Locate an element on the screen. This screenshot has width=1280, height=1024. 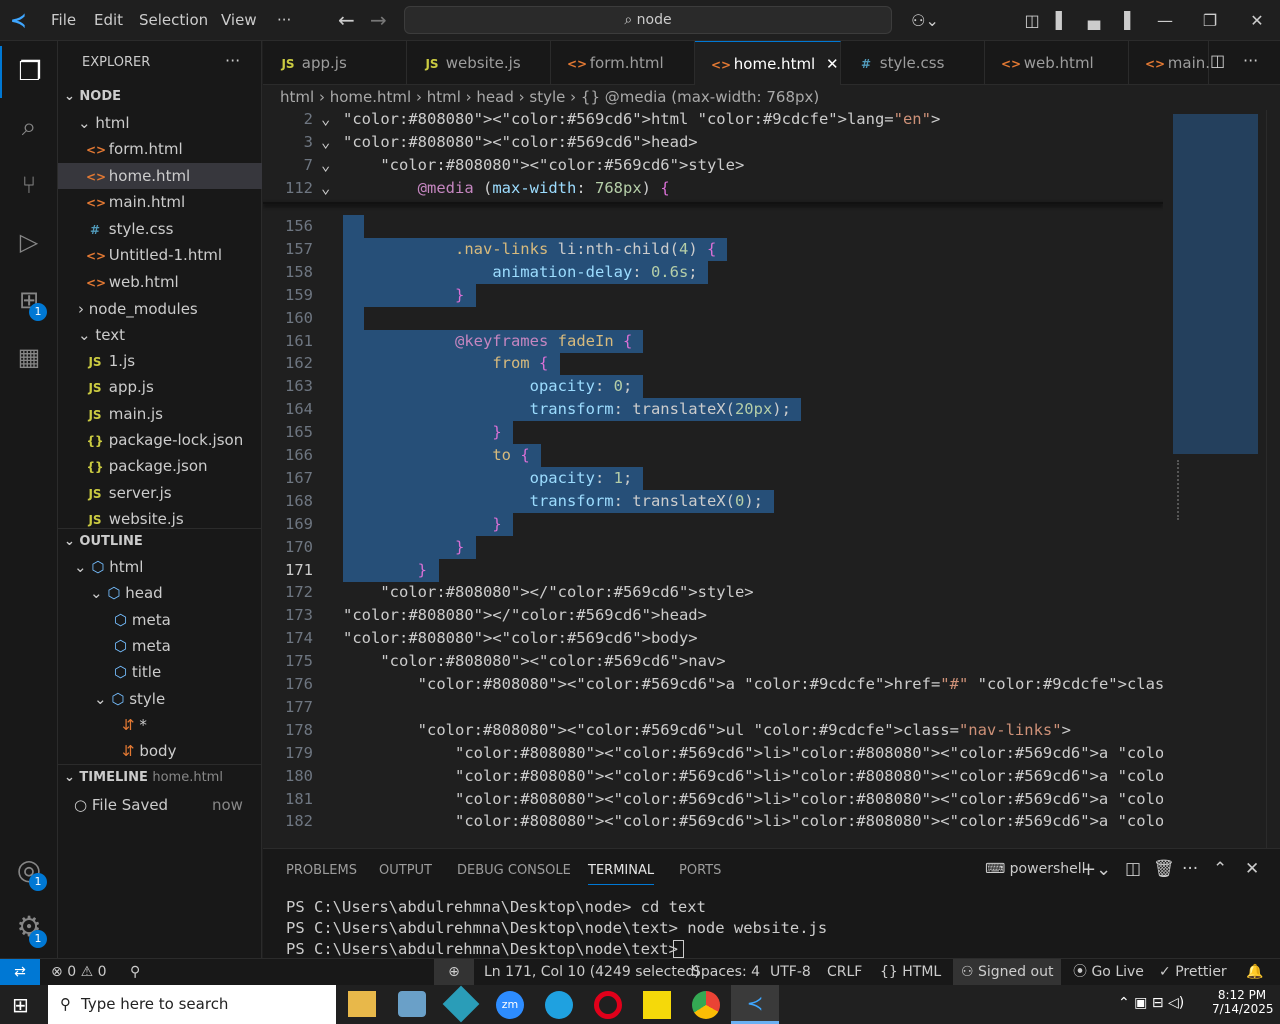
new-terminal-icon: +⌄ is located at coordinates (1096, 869).